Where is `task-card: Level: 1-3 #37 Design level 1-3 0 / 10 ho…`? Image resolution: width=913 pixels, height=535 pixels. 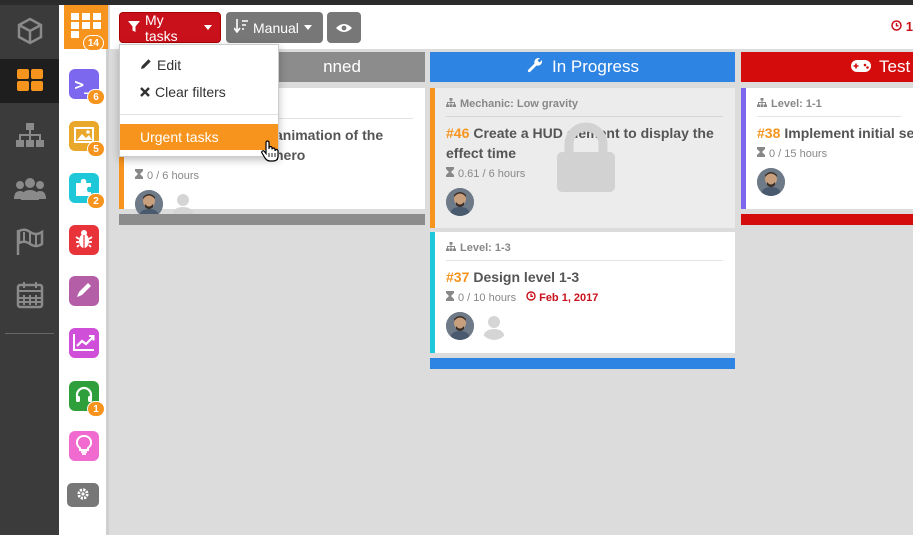
task-card: Level: 1-3 #37 Design level 1-3 0 / 10 ho… is located at coordinates (582, 292).